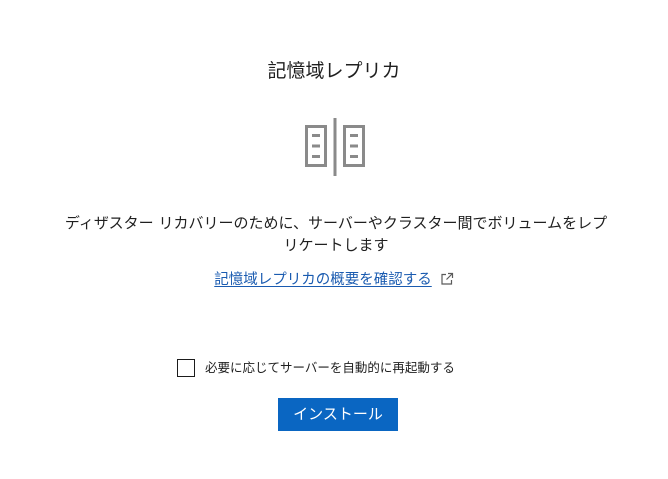 This screenshot has height=479, width=668. I want to click on auto-restart-option: 必要に応じてサーバーを自動的に再起動する, so click(316, 368).